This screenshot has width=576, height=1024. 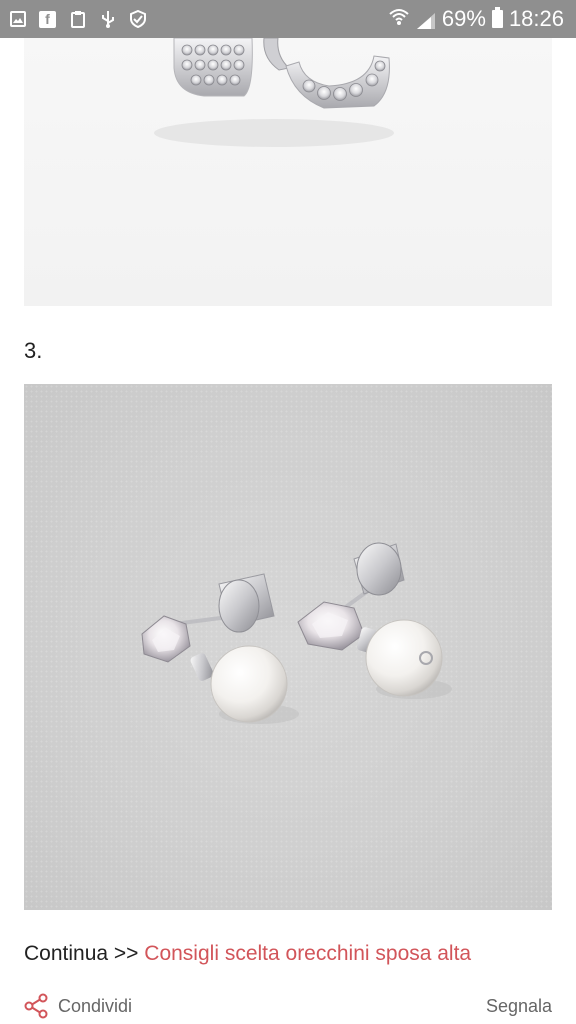 I want to click on share-icon, so click(x=36, y=1006).